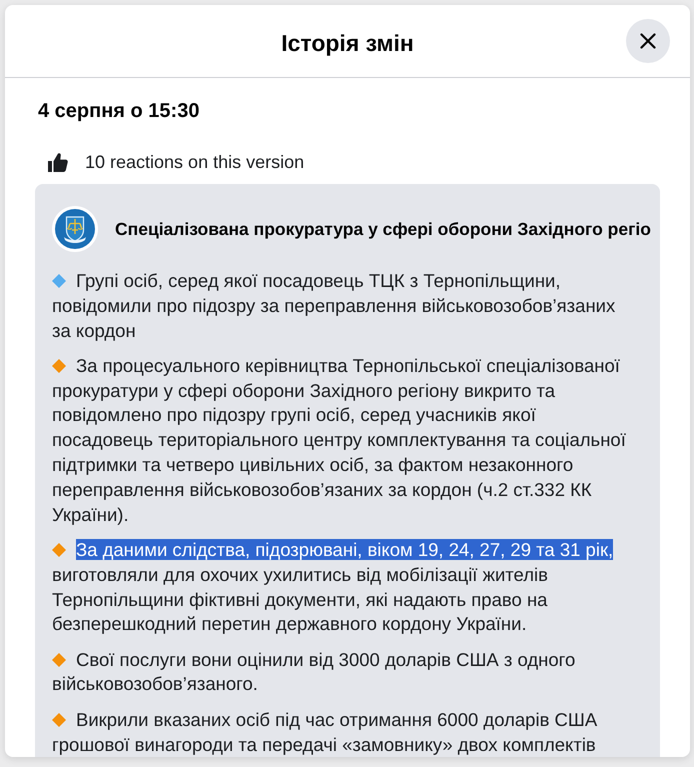 Image resolution: width=694 pixels, height=767 pixels. Describe the element at coordinates (314, 672) in the screenshot. I see `post-paragraph: Свої послуги вони оцінили від 3000 доларів США з одного військовозобов’язаного.` at that location.